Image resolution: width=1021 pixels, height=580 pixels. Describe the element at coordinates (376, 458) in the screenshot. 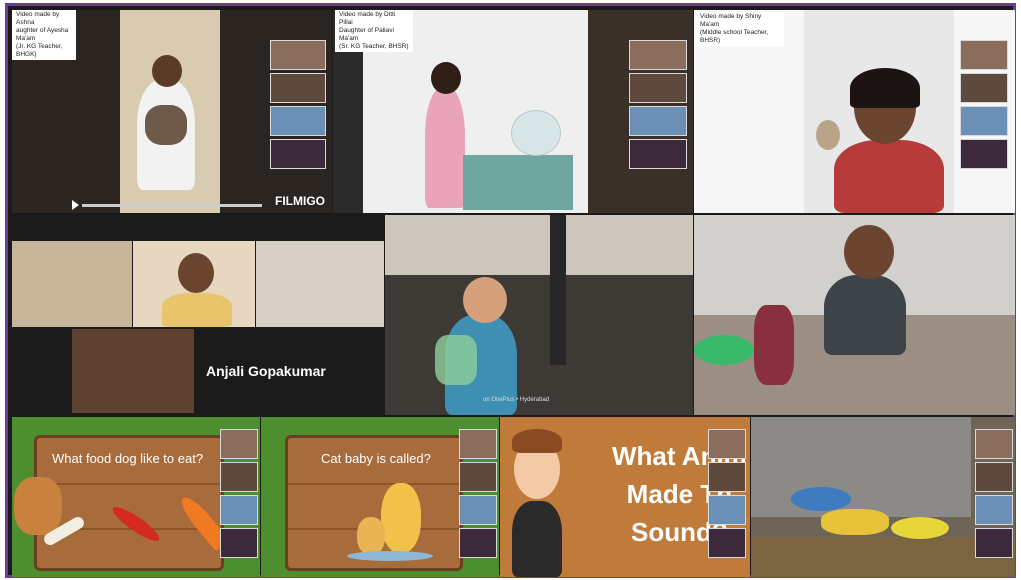

I see `quiz-question: Cat baby is called?` at that location.